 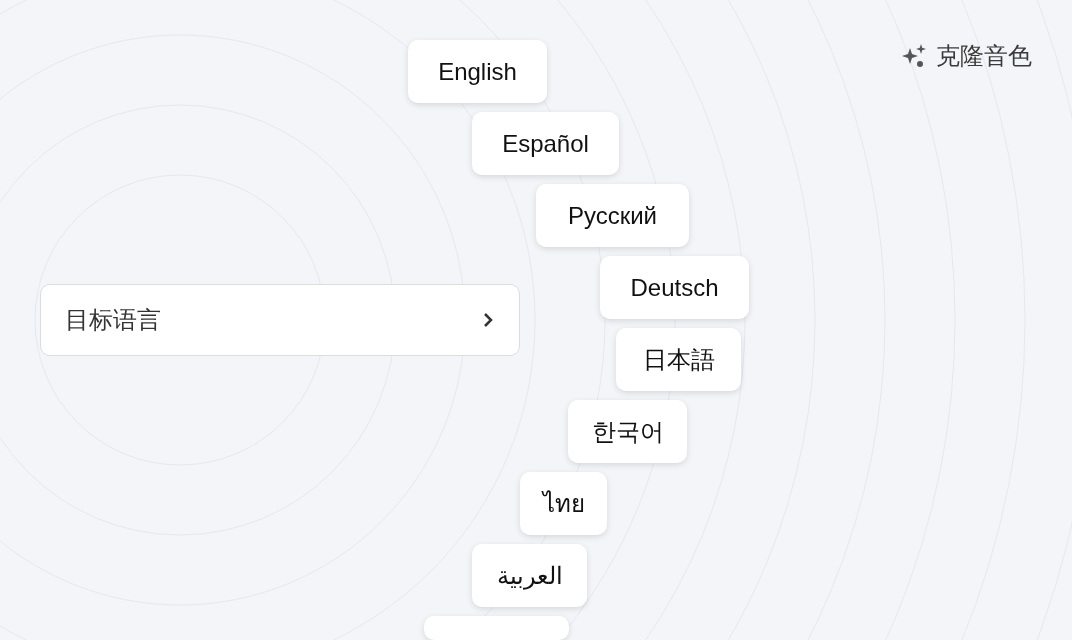 I want to click on language-chip: 한국어, so click(x=627, y=431).